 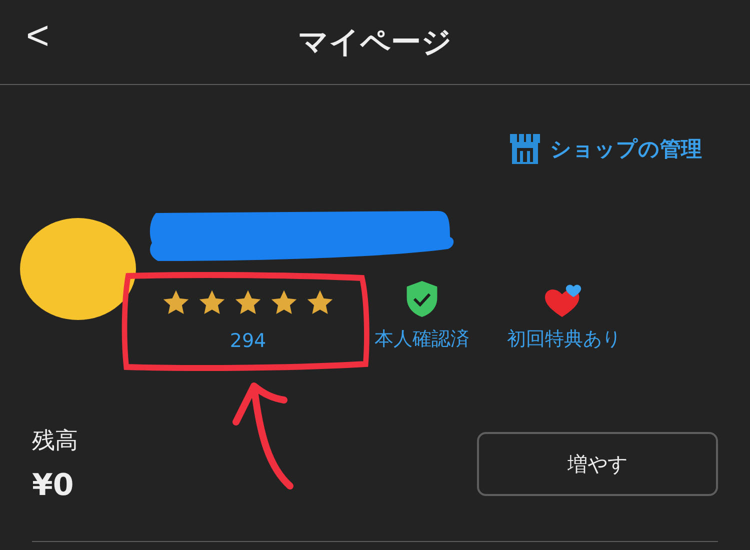 I want to click on shield-check-icon, so click(x=422, y=299).